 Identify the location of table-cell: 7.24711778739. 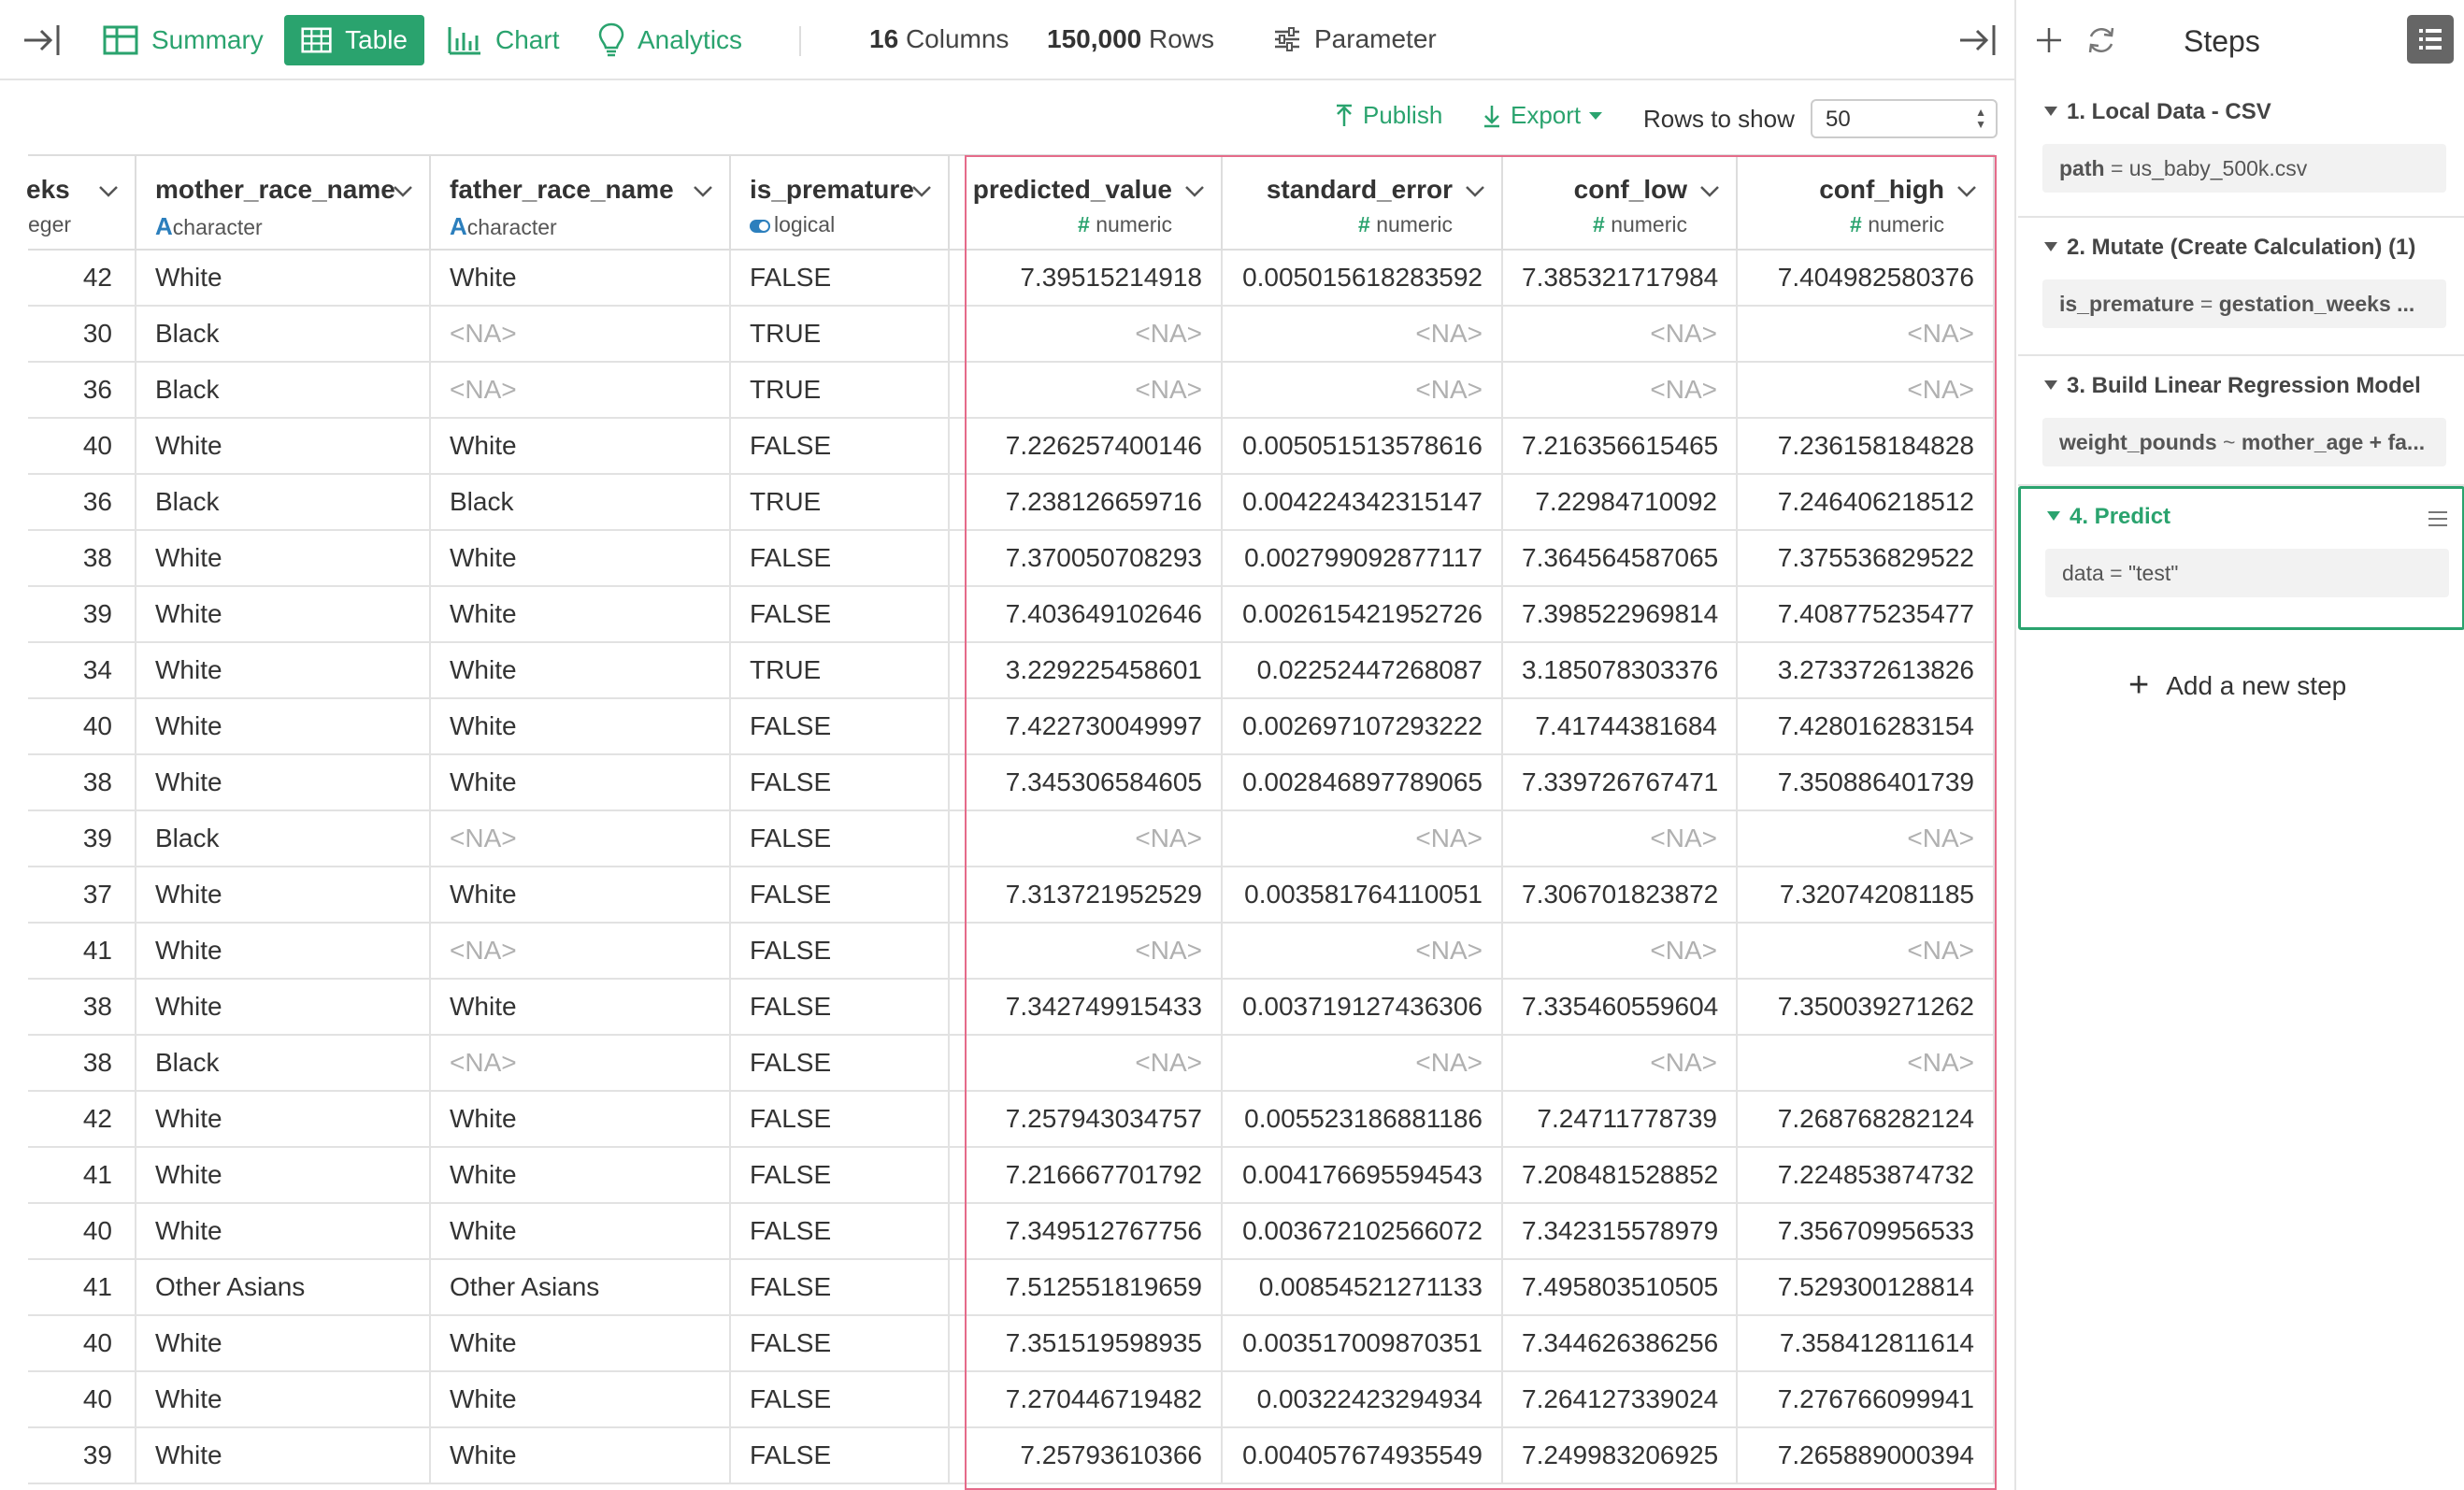
(1620, 1119).